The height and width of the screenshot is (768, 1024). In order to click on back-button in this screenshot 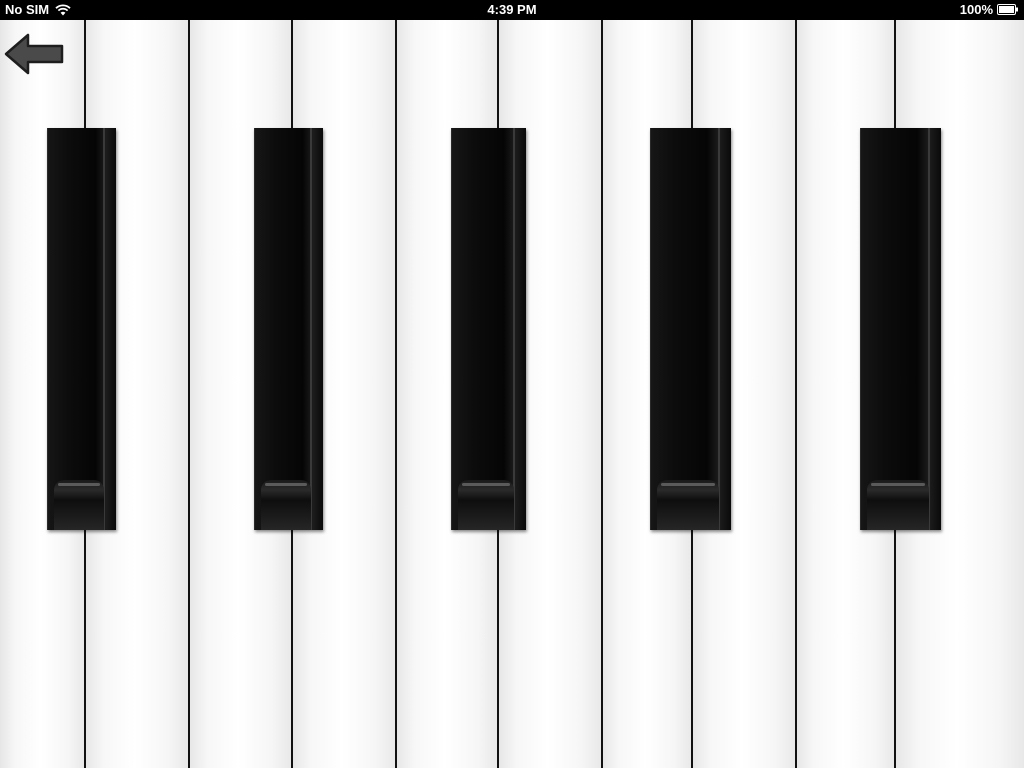, I will do `click(34, 54)`.